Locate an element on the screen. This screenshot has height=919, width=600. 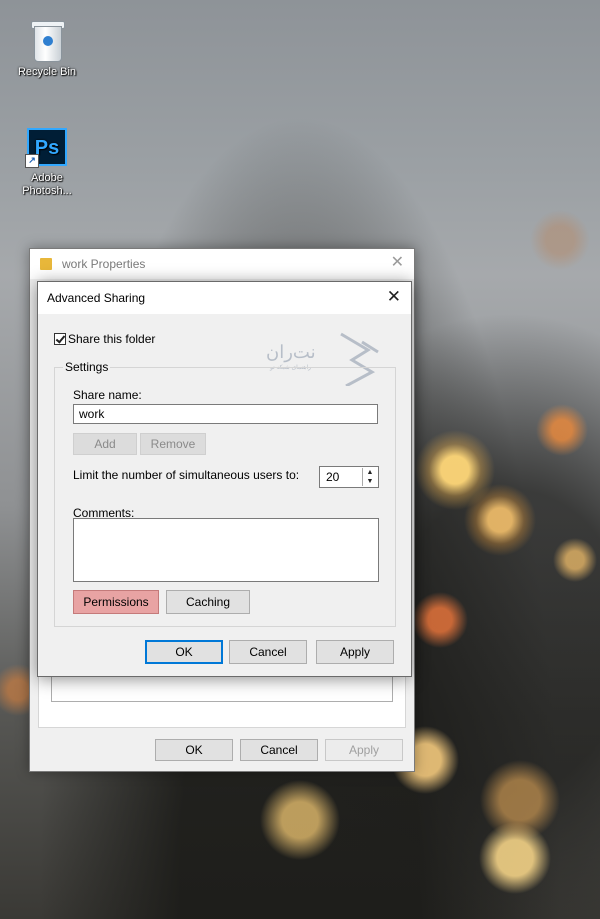
photoshop-icon: Ps ↗ is located at coordinates (46, 148).